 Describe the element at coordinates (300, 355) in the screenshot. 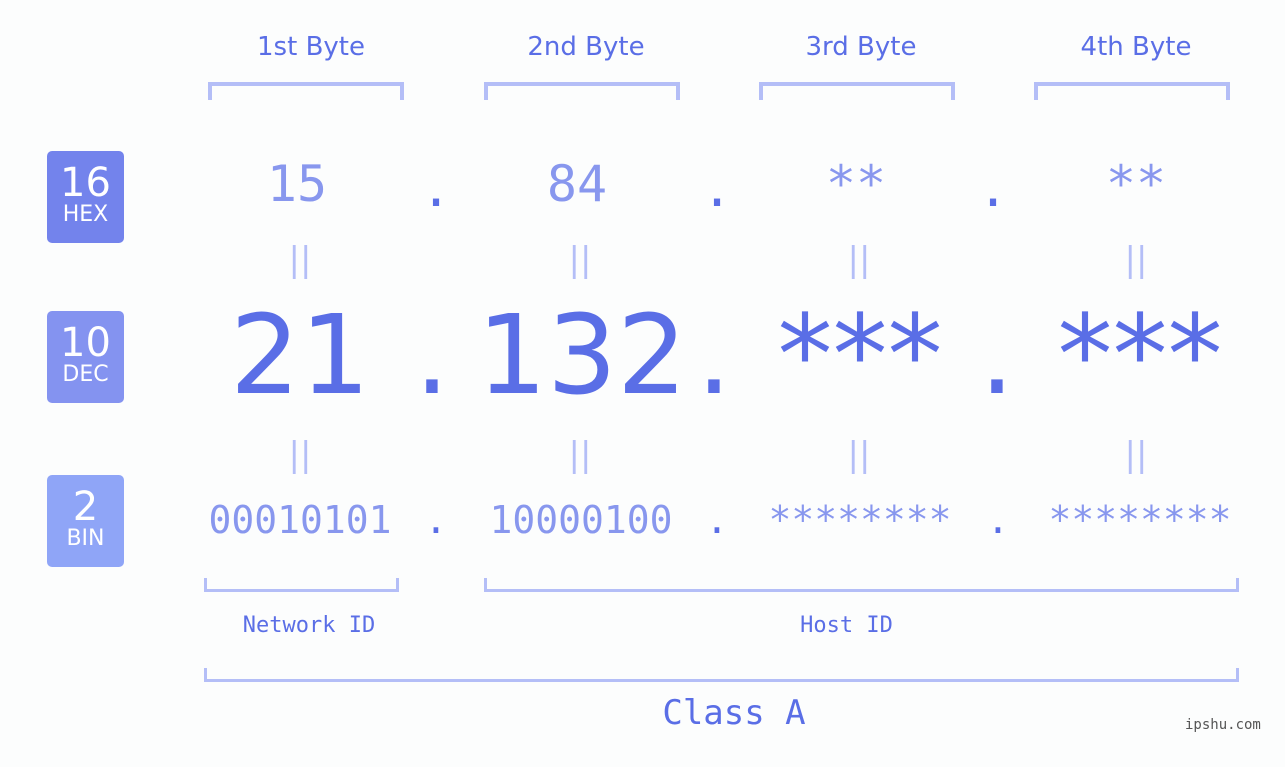

I see `dec-value-1: 21` at that location.